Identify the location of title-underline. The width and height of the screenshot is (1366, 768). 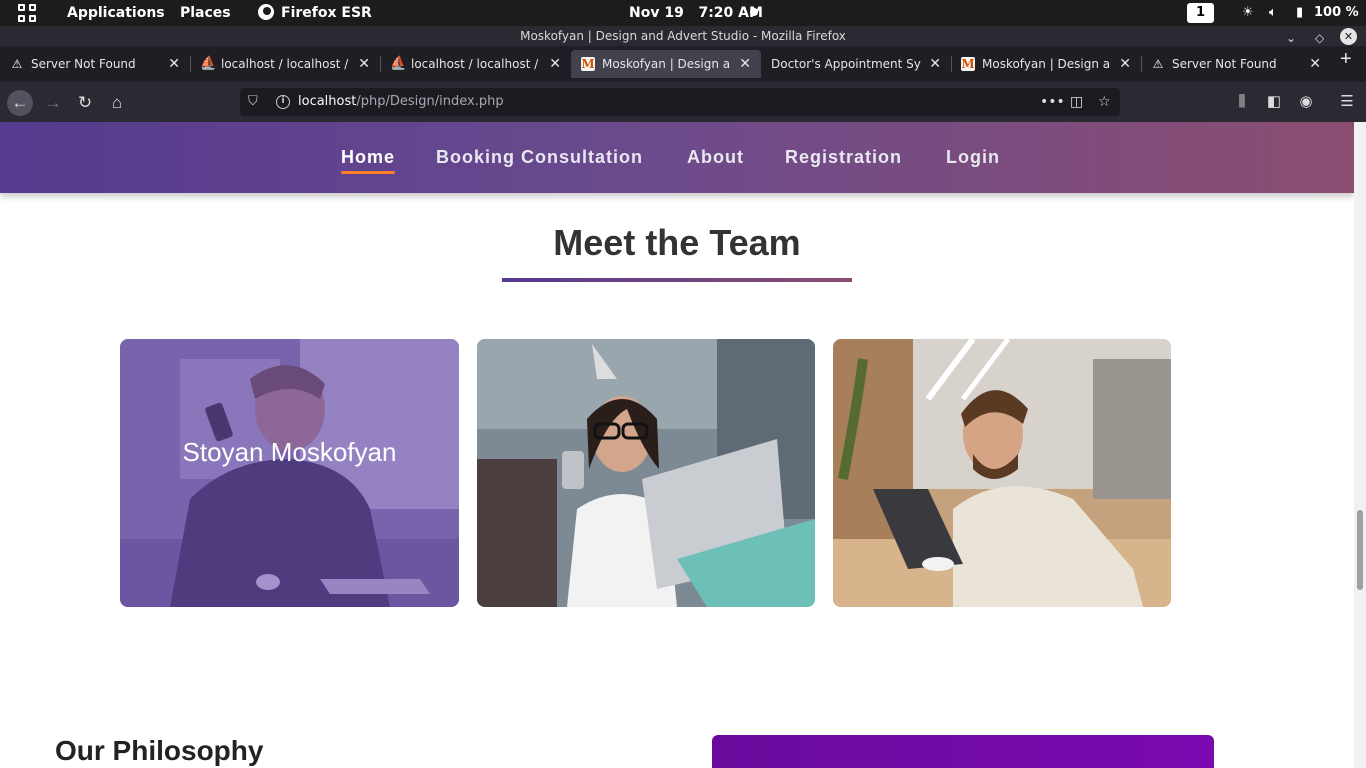
(677, 280).